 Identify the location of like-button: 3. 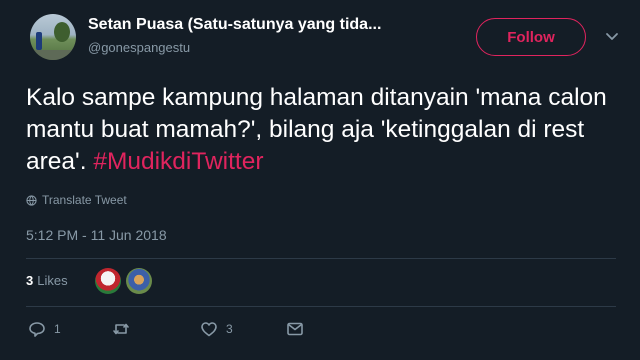
(216, 329).